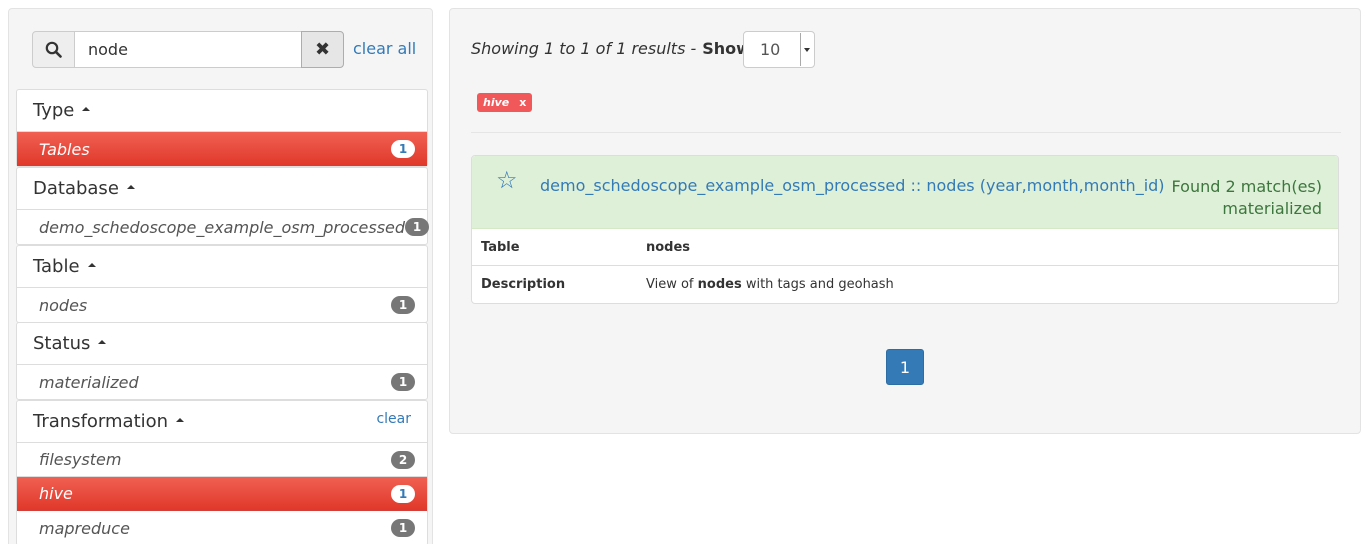  I want to click on facet-title-label: Database, so click(76, 188).